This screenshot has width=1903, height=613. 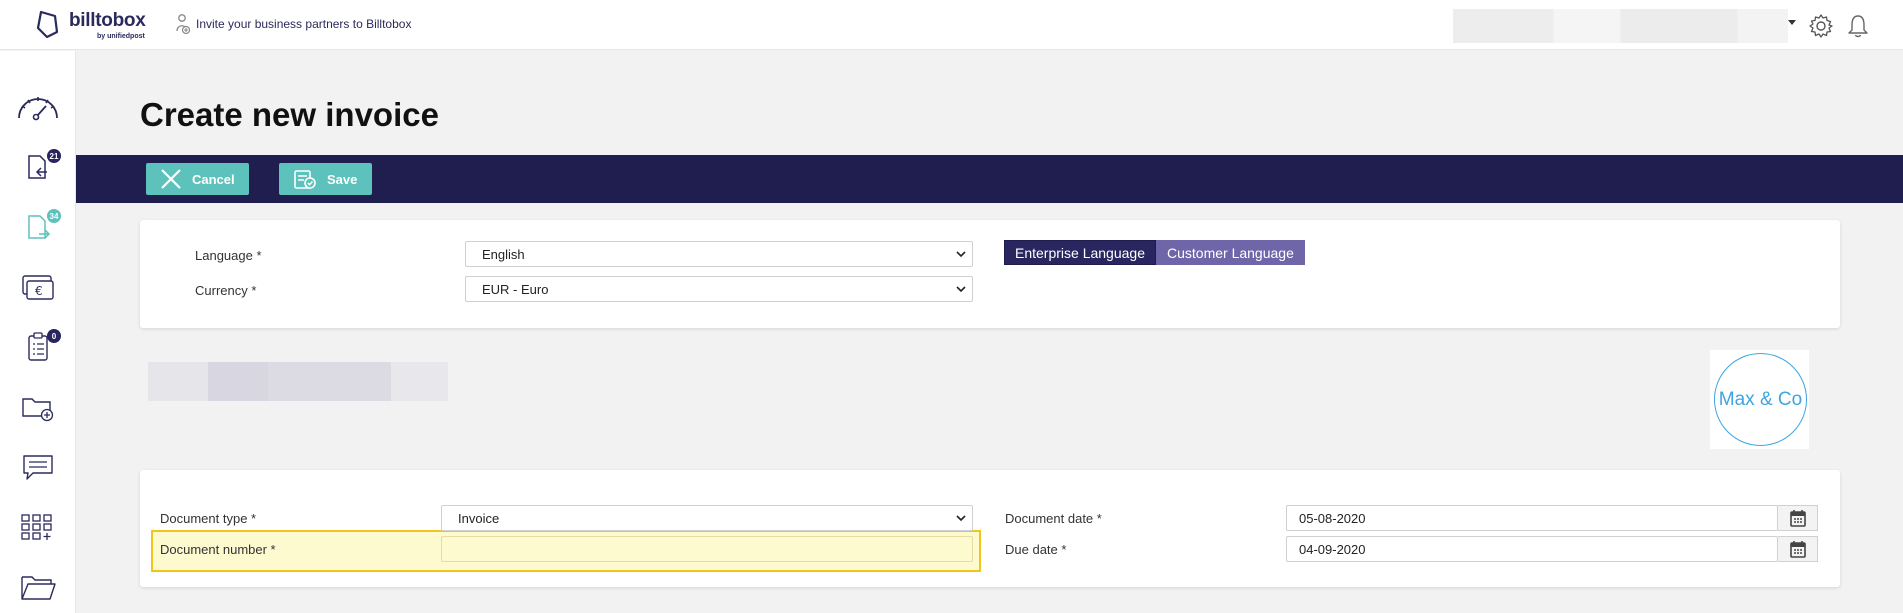 What do you see at coordinates (1532, 518) in the screenshot?
I see `document-date-input: 05-08-2020` at bounding box center [1532, 518].